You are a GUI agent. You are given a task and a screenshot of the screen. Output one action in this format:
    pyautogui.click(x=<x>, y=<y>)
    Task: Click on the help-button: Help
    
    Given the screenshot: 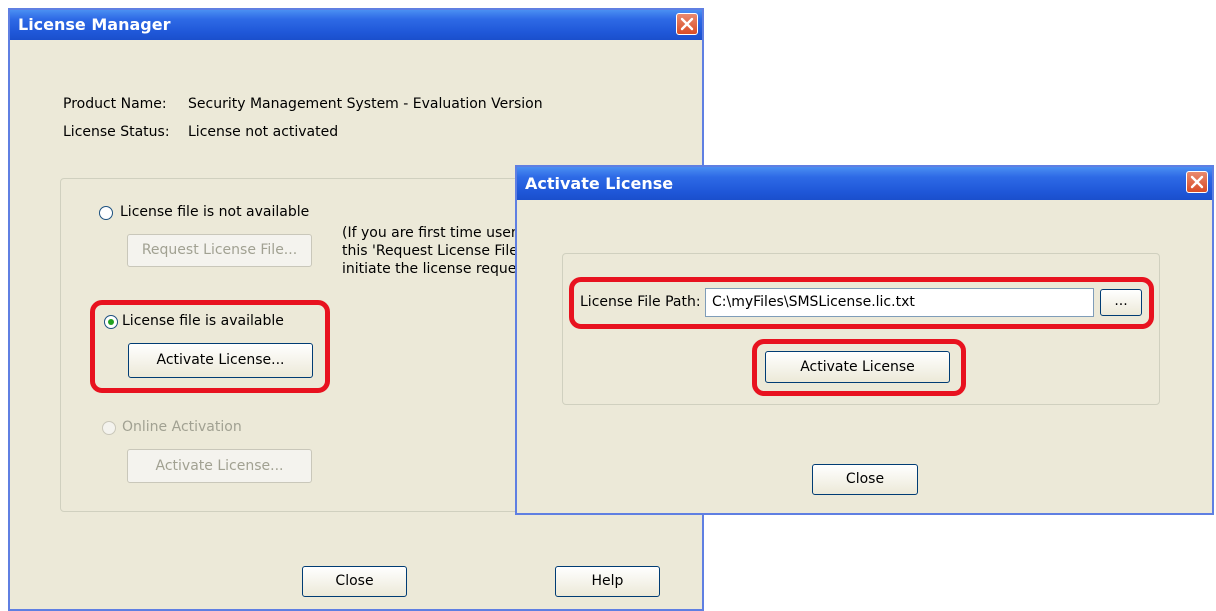 What is the action you would take?
    pyautogui.click(x=607, y=581)
    